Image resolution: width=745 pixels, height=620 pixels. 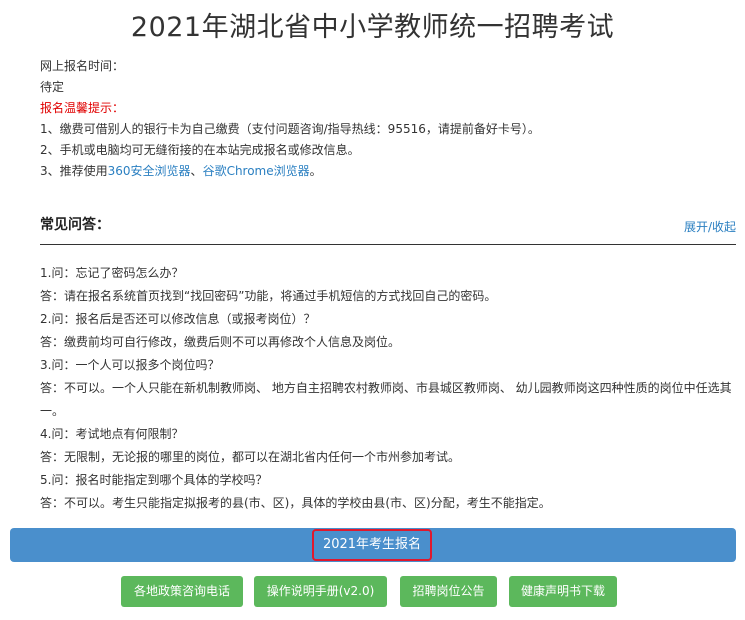 I want to click on faq-toggle-link: 展开/收起, so click(x=710, y=226).